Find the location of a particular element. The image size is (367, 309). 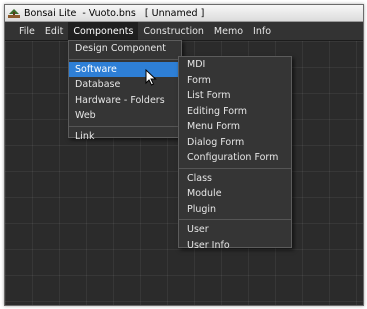

window-title: Bonsai Lite - Vuoto.bns [ Unnamed ] is located at coordinates (114, 13).